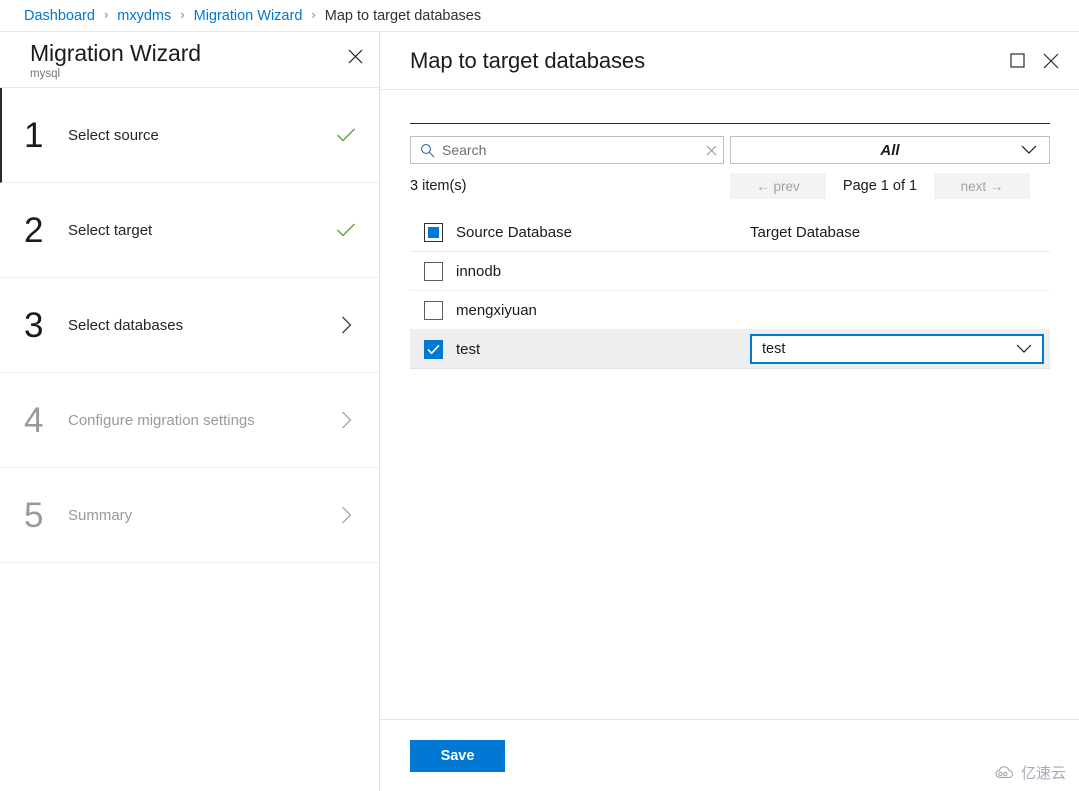 This screenshot has height=791, width=1079. What do you see at coordinates (774, 349) in the screenshot?
I see `target-database-value: test` at bounding box center [774, 349].